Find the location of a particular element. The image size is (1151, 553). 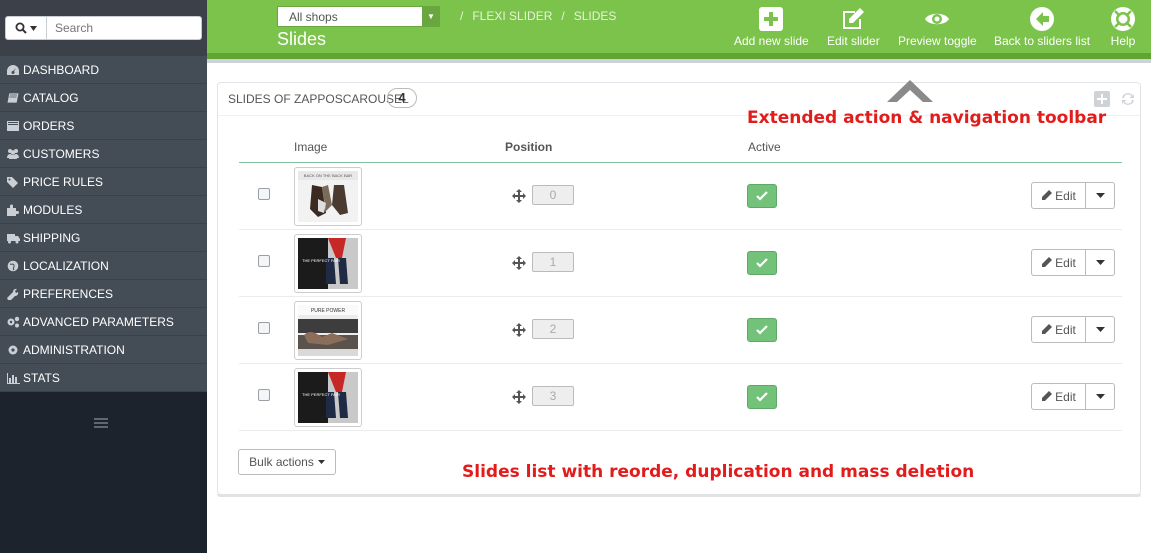

position-value: 2 is located at coordinates (553, 329).